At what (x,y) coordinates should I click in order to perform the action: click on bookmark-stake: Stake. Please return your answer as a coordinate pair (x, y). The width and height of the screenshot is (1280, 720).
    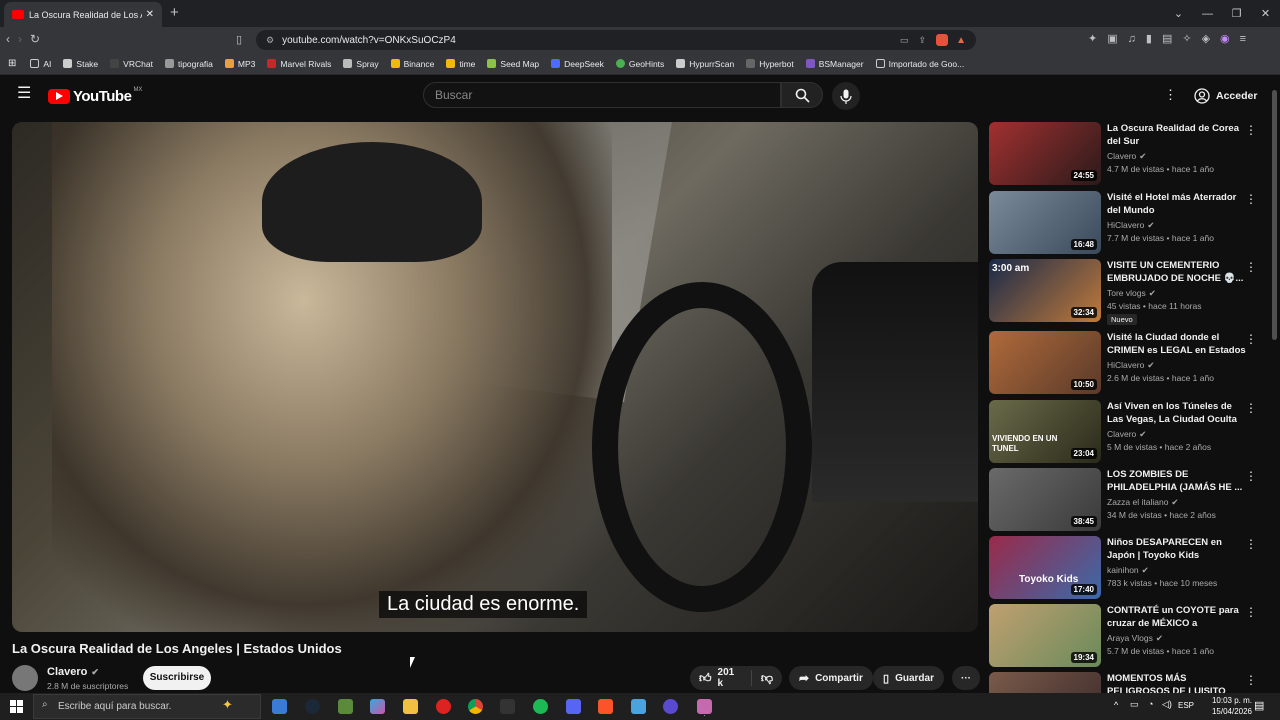
    Looking at the image, I should click on (80, 64).